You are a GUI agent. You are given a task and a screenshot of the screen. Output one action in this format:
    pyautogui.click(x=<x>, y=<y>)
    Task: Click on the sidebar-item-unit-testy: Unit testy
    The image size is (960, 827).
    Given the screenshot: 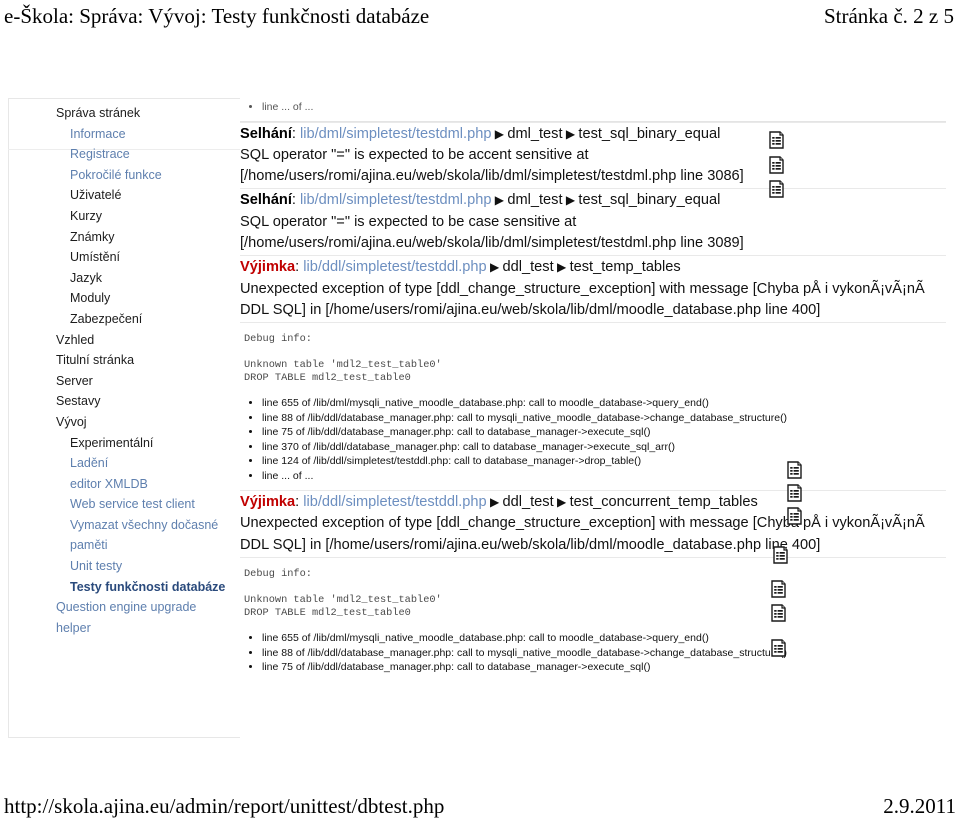 What is the action you would take?
    pyautogui.click(x=128, y=566)
    